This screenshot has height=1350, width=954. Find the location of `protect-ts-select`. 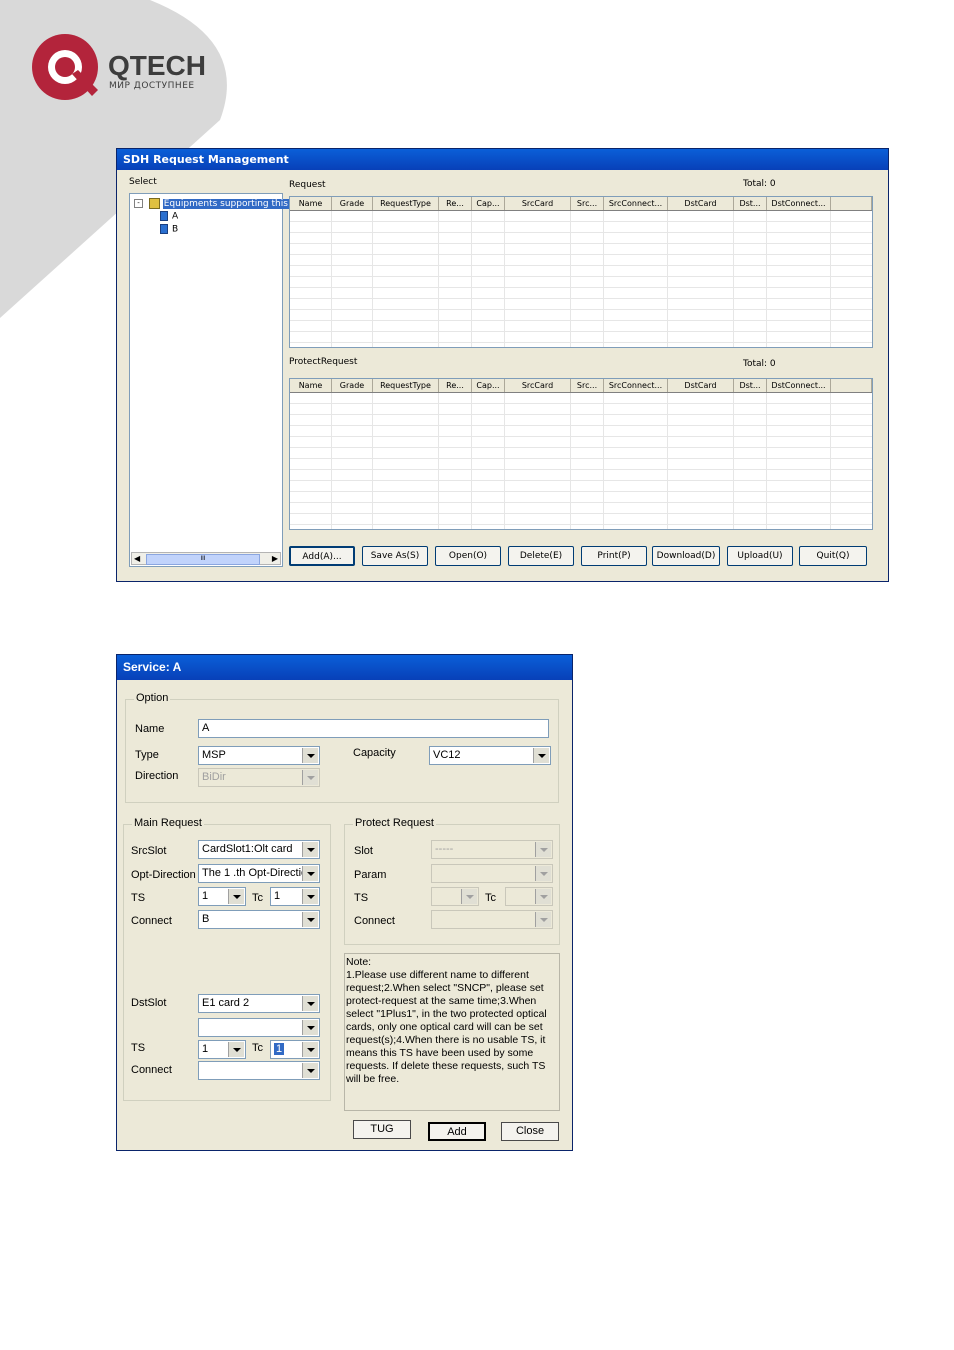

protect-ts-select is located at coordinates (455, 896).